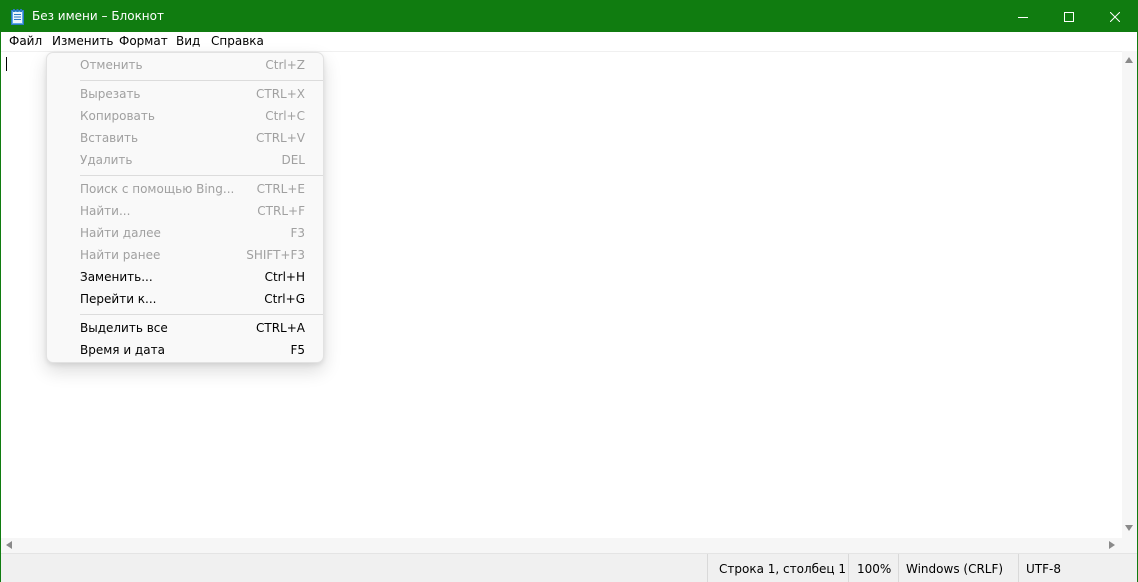 This screenshot has width=1138, height=582. I want to click on menu-item-shortcut: F3, so click(297, 233).